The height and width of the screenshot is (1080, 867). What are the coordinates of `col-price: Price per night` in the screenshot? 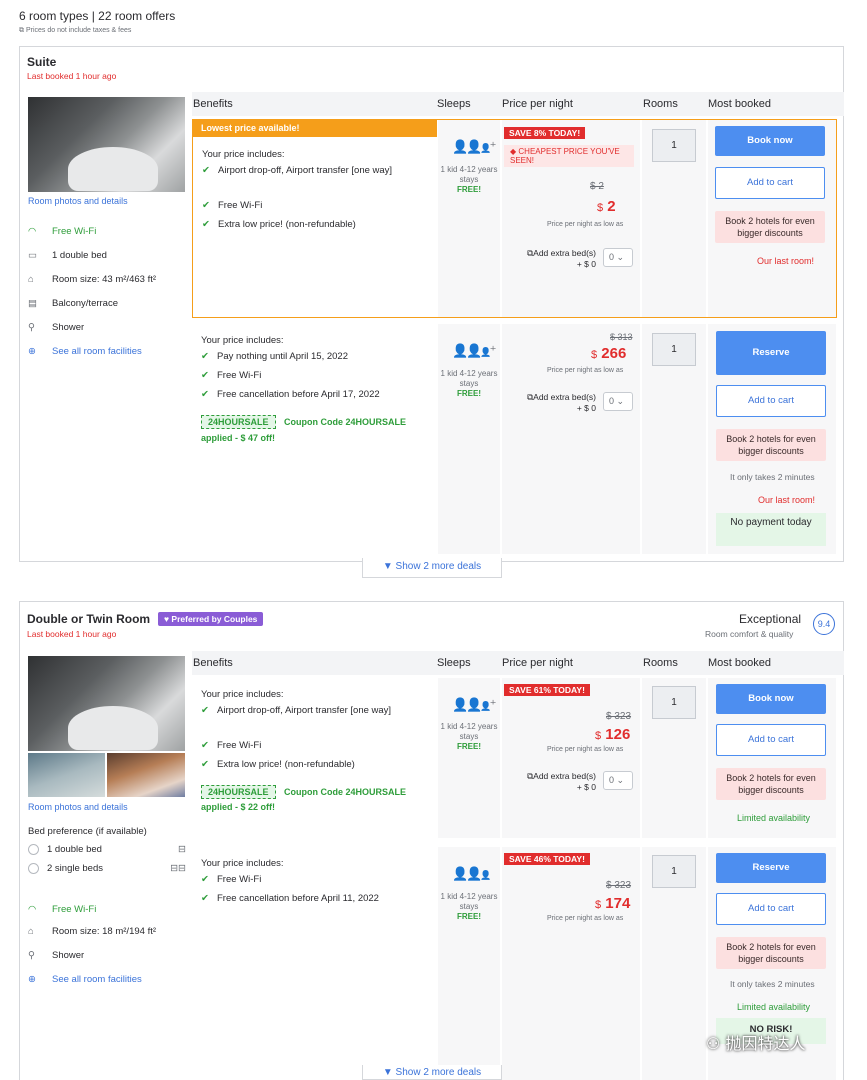 It's located at (537, 663).